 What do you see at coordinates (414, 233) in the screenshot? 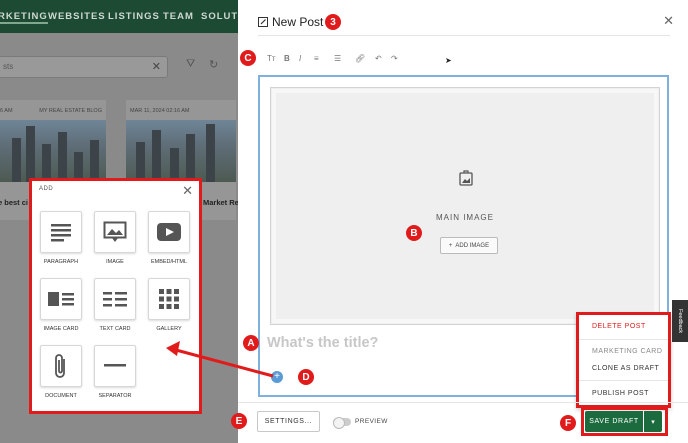
I see `callout-badge: B` at bounding box center [414, 233].